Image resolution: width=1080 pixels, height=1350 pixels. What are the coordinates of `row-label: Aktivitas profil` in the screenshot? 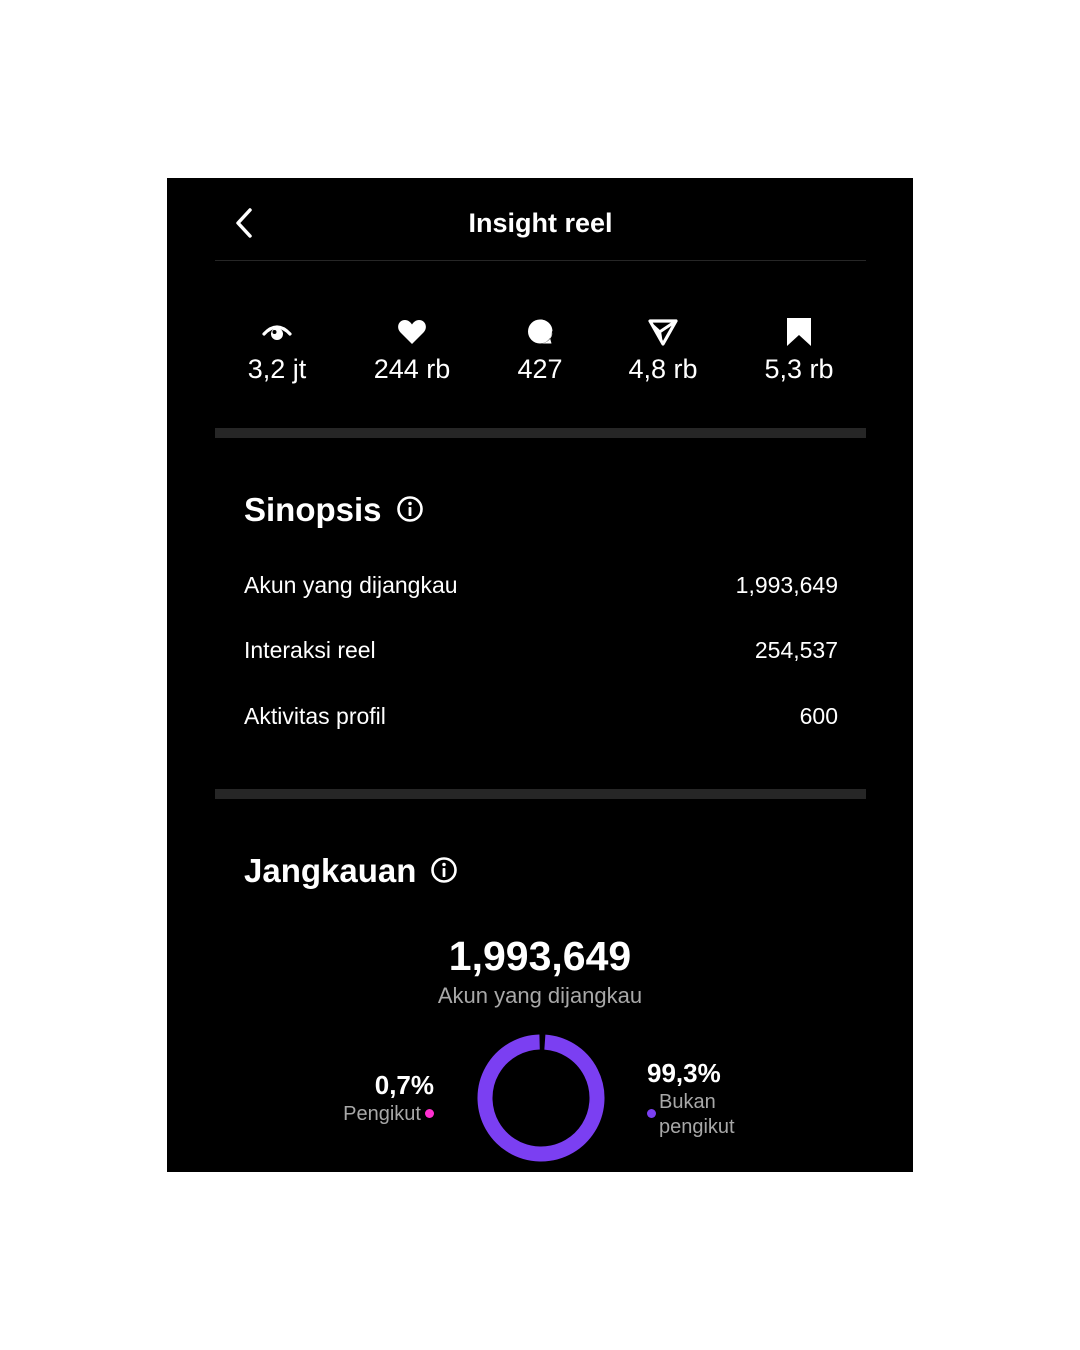 It's located at (315, 716).